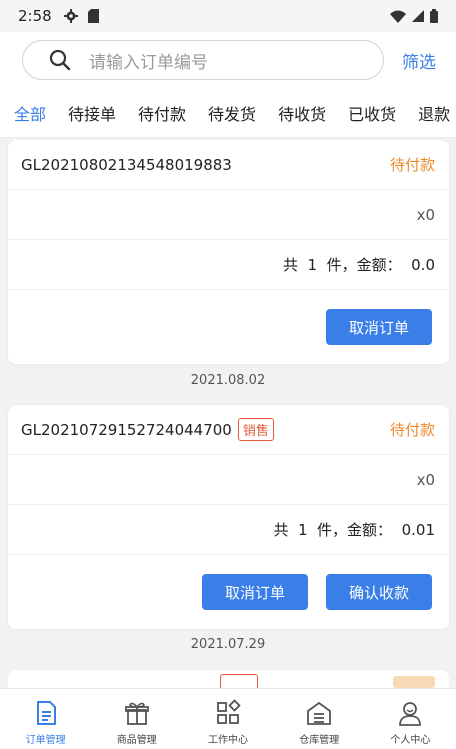 Image resolution: width=456 pixels, height=749 pixels. What do you see at coordinates (228, 327) in the screenshot?
I see `order-actions: 取消订单` at bounding box center [228, 327].